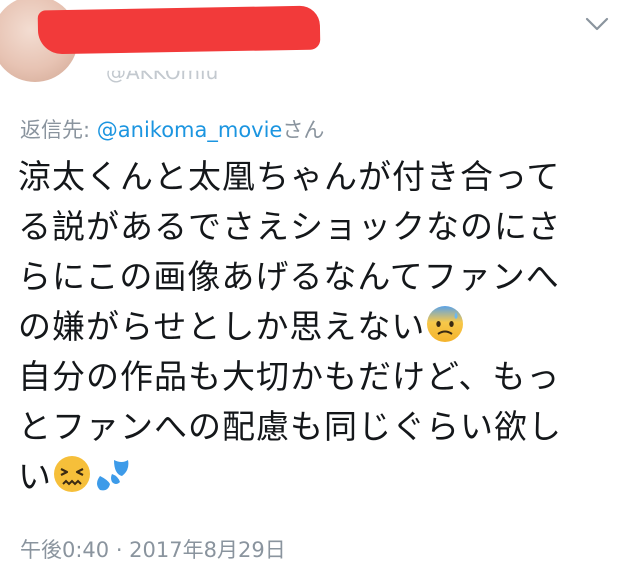  I want to click on reply-to-suffix: さん, so click(303, 130).